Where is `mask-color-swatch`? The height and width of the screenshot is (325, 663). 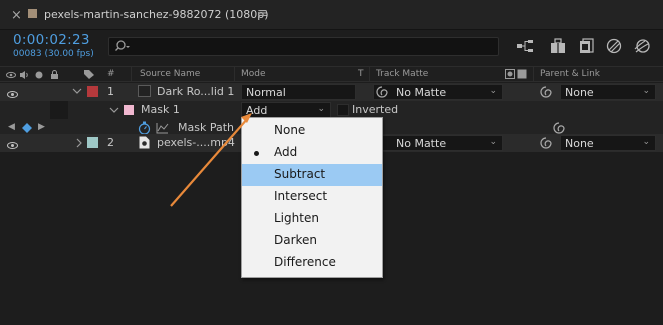
mask-color-swatch is located at coordinates (129, 110).